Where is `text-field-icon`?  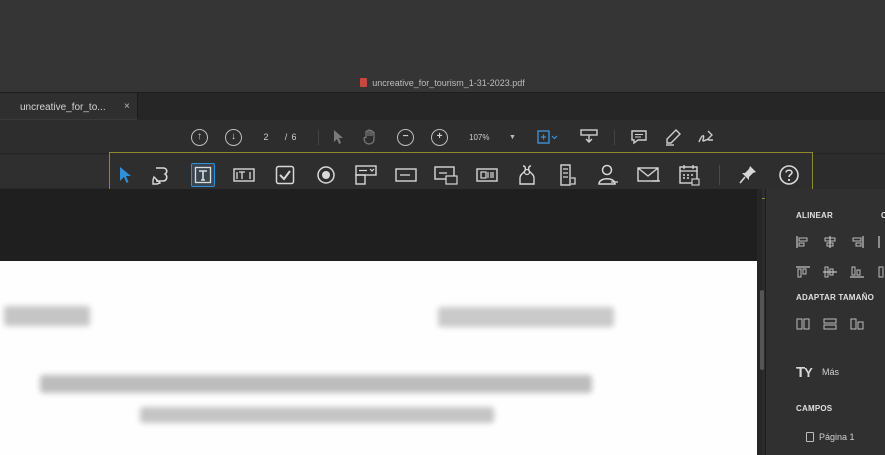 text-field-icon is located at coordinates (203, 175).